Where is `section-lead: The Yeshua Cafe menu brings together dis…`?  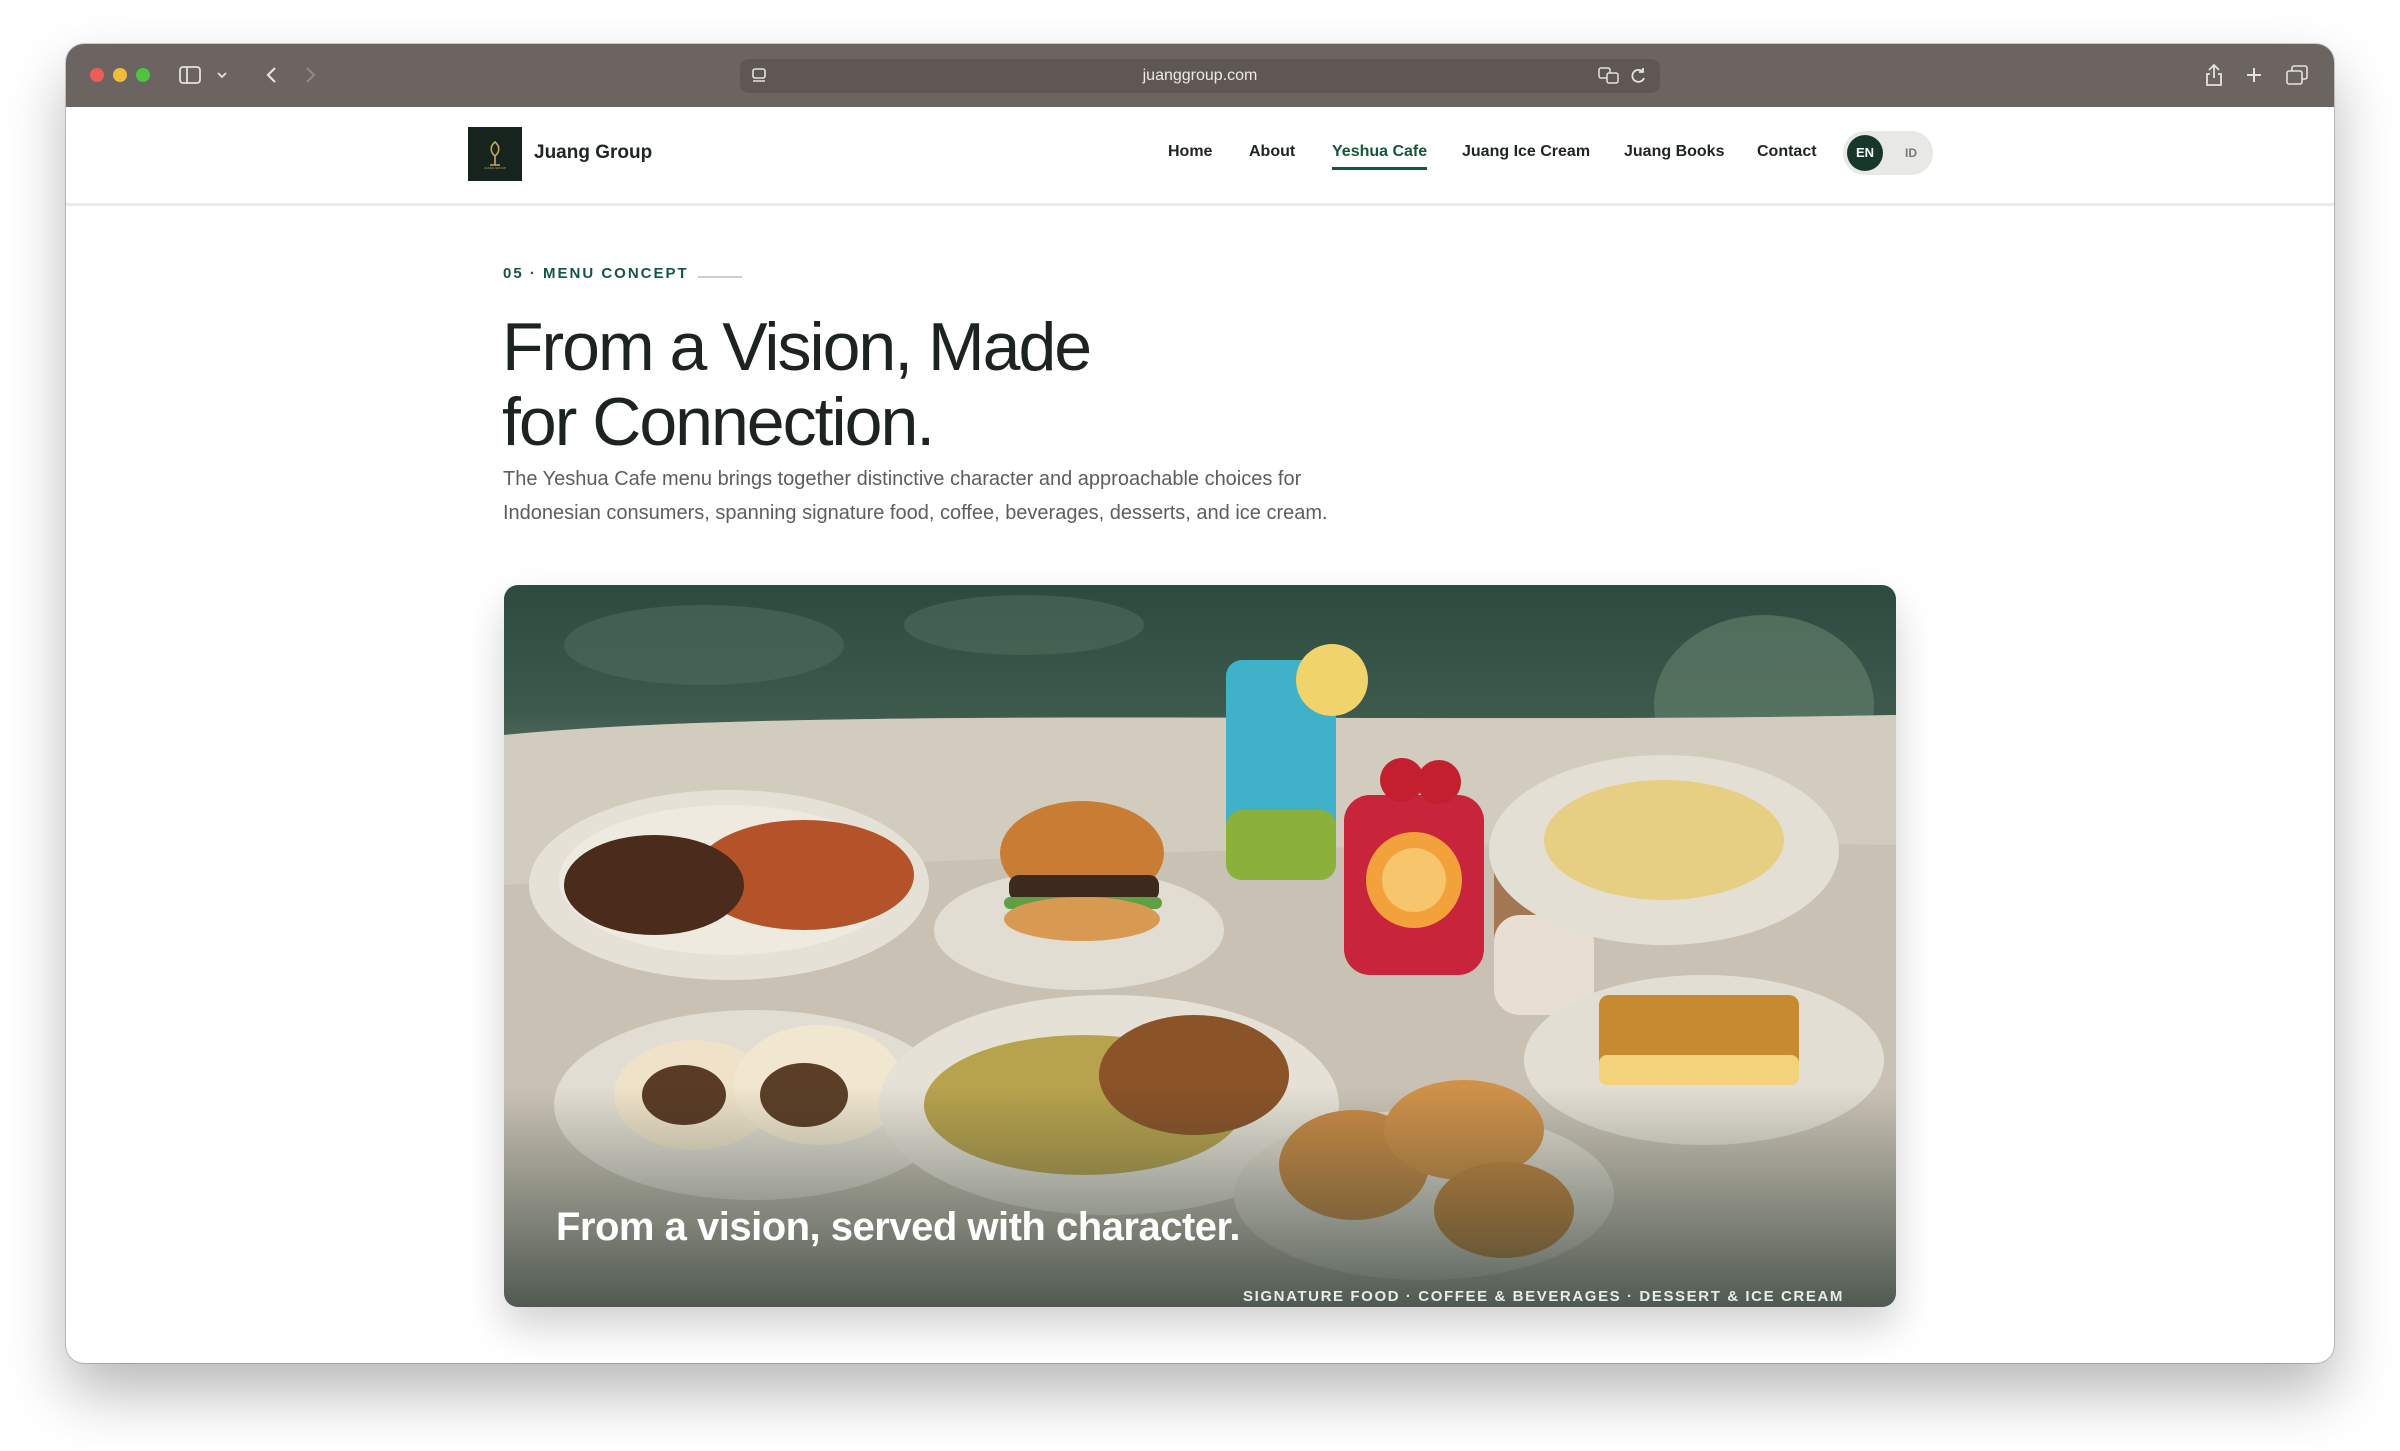 section-lead: The Yeshua Cafe menu brings together dis… is located at coordinates (953, 496).